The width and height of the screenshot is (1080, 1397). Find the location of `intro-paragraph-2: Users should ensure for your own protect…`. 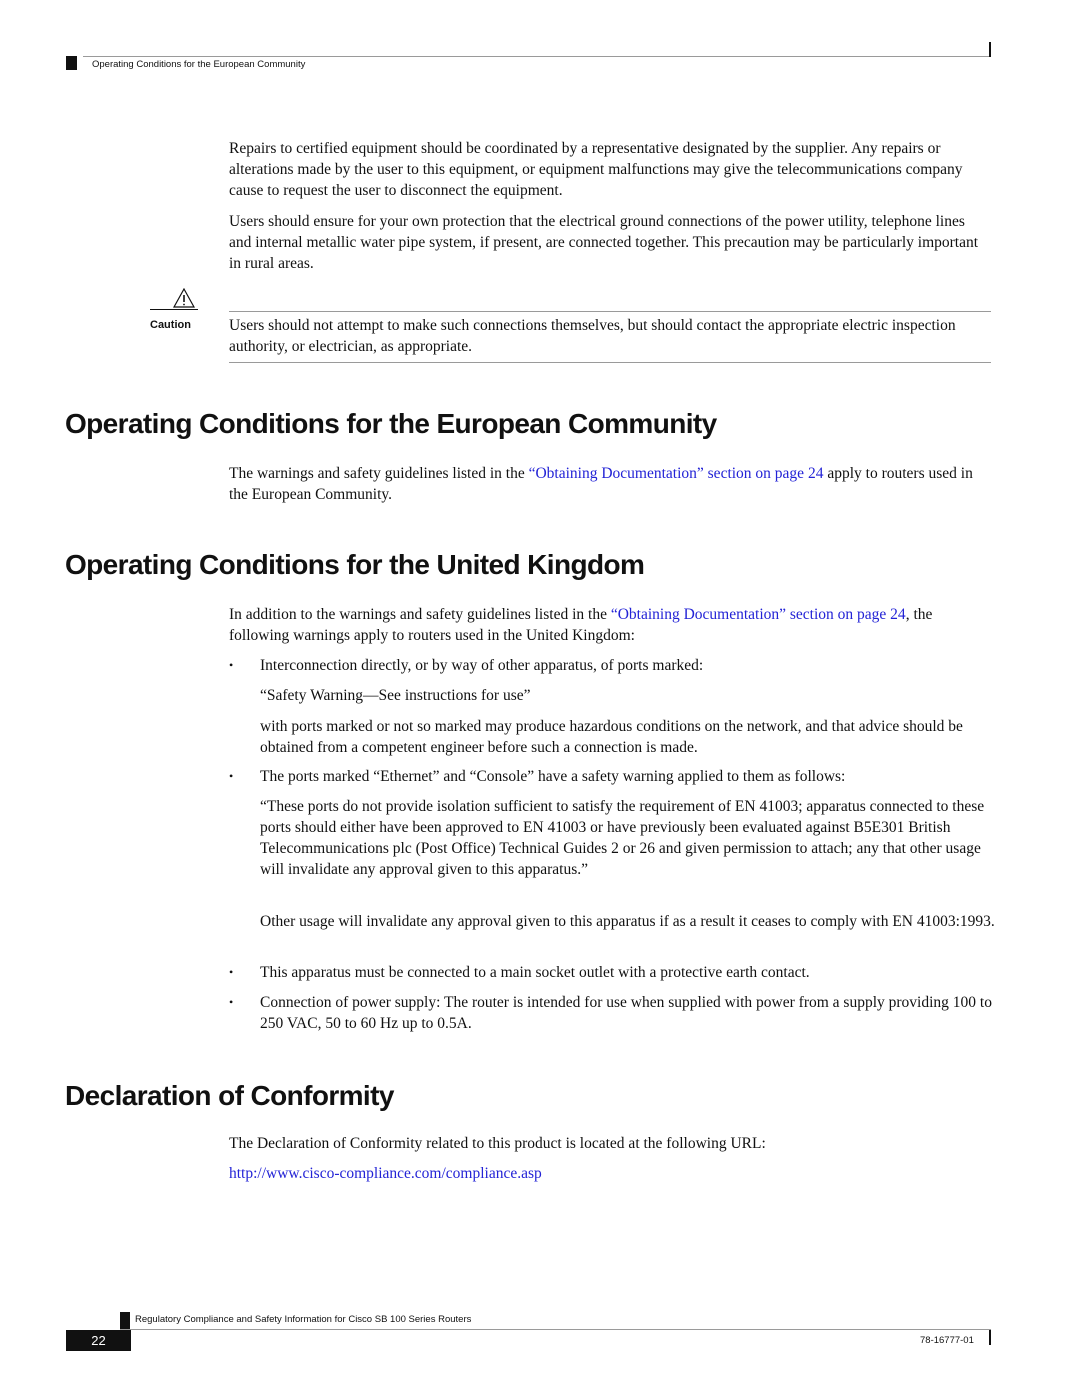

intro-paragraph-2: Users should ensure for your own protect… is located at coordinates (604, 242).